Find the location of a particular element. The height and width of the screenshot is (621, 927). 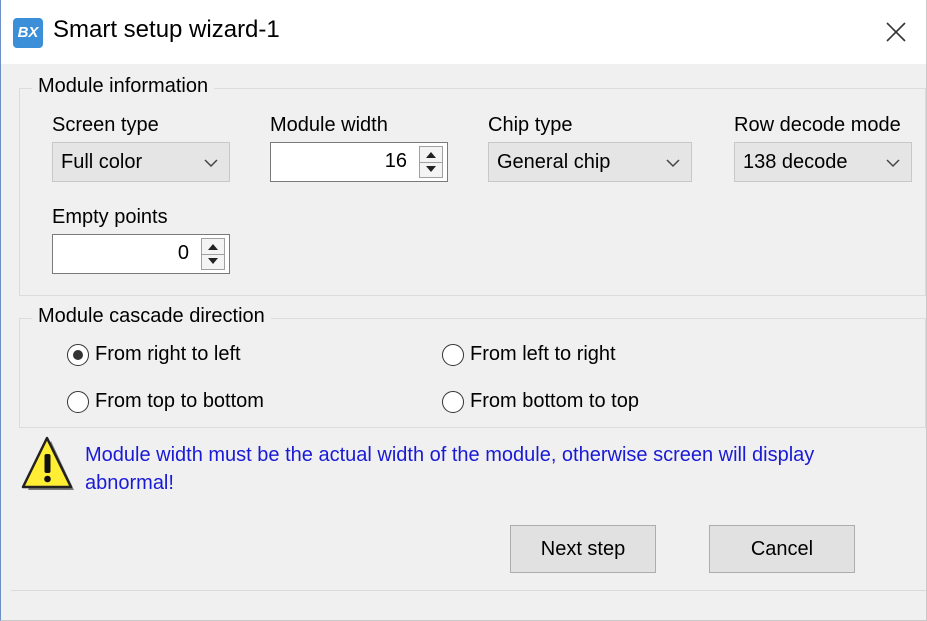

radio-right-to-left: From right to left is located at coordinates (154, 354).